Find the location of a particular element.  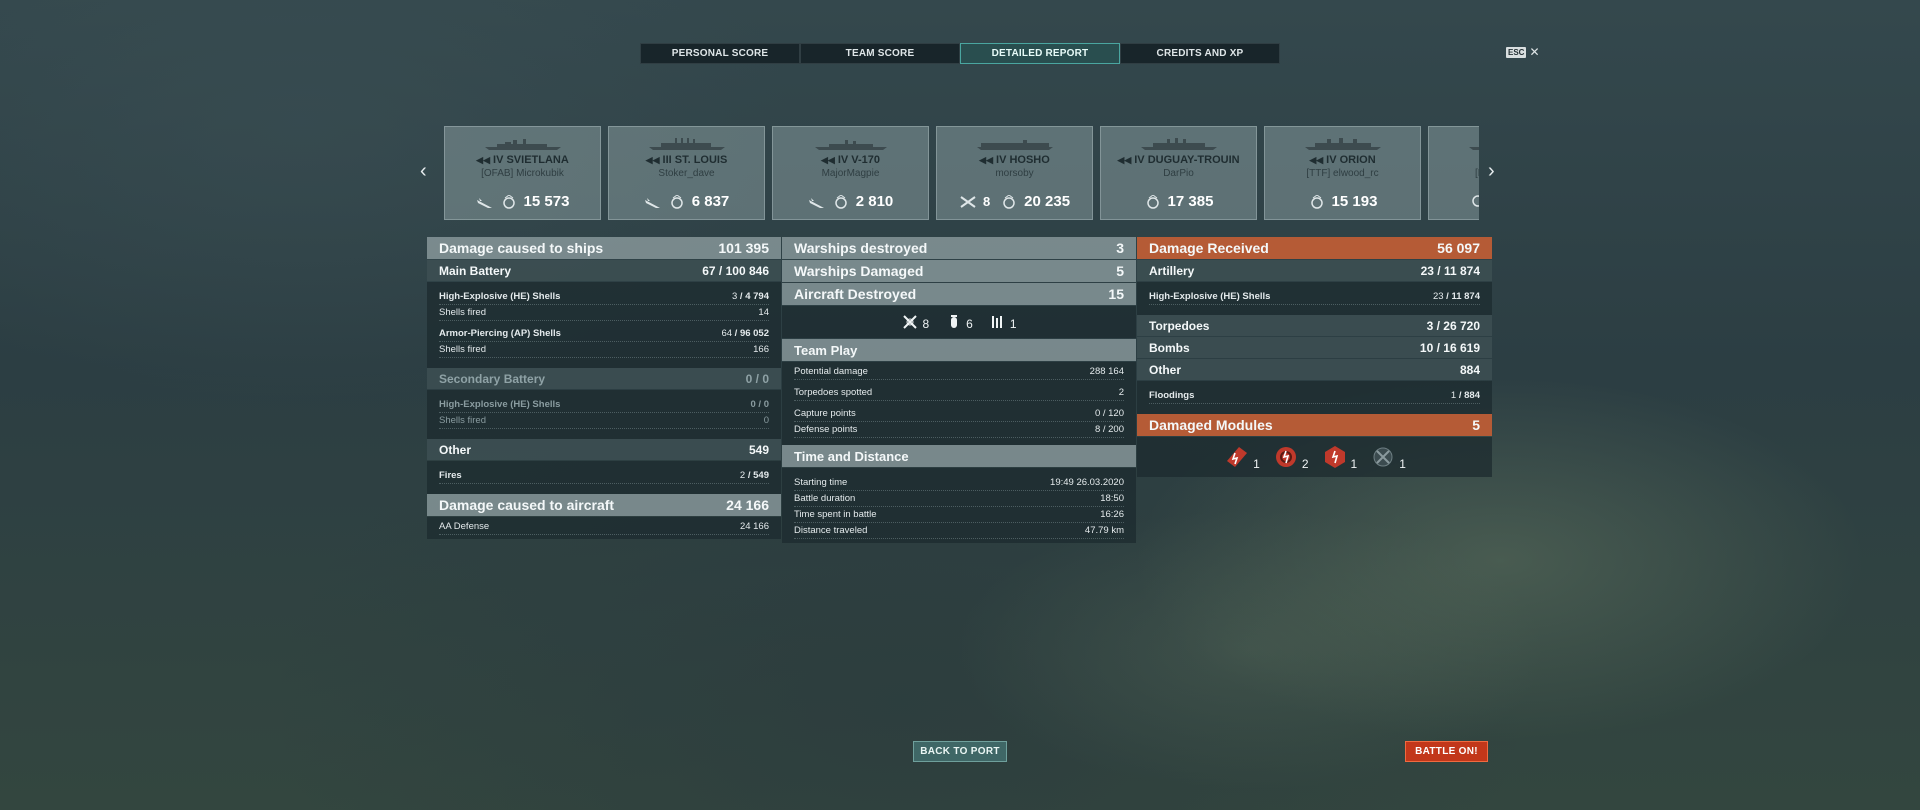

ship-name: ◀◀ IV ORION is located at coordinates (1342, 160).